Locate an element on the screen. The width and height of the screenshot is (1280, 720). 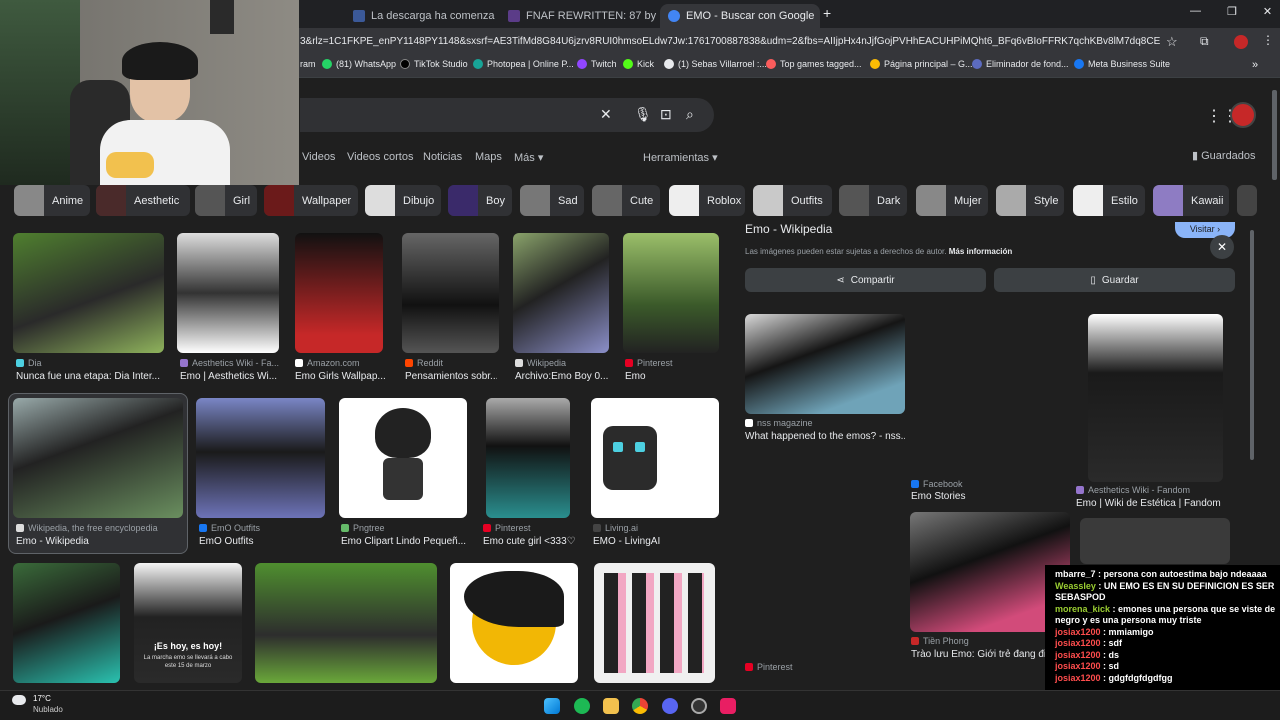
profile-avatar is located at coordinates (1241, 42).